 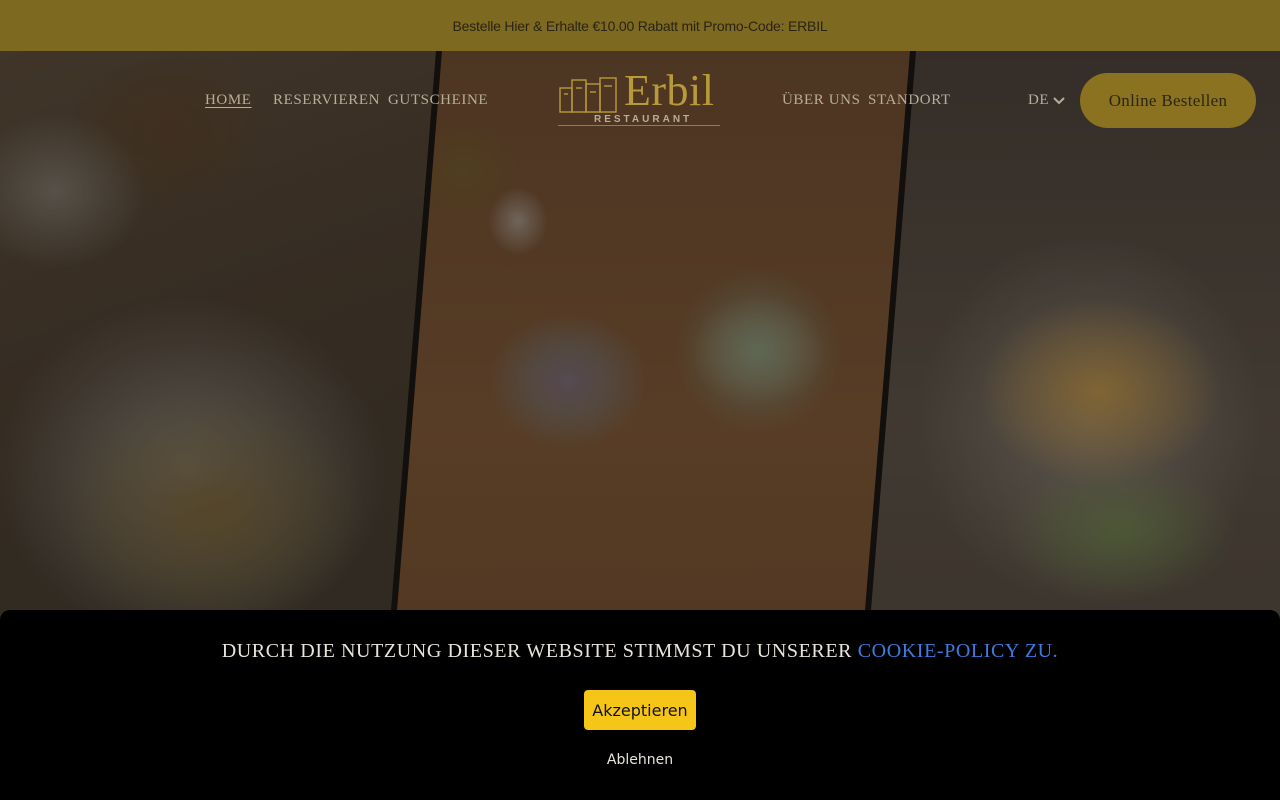 What do you see at coordinates (958, 651) in the screenshot?
I see `cookie-policy-link: Cookie-Policy zu.` at bounding box center [958, 651].